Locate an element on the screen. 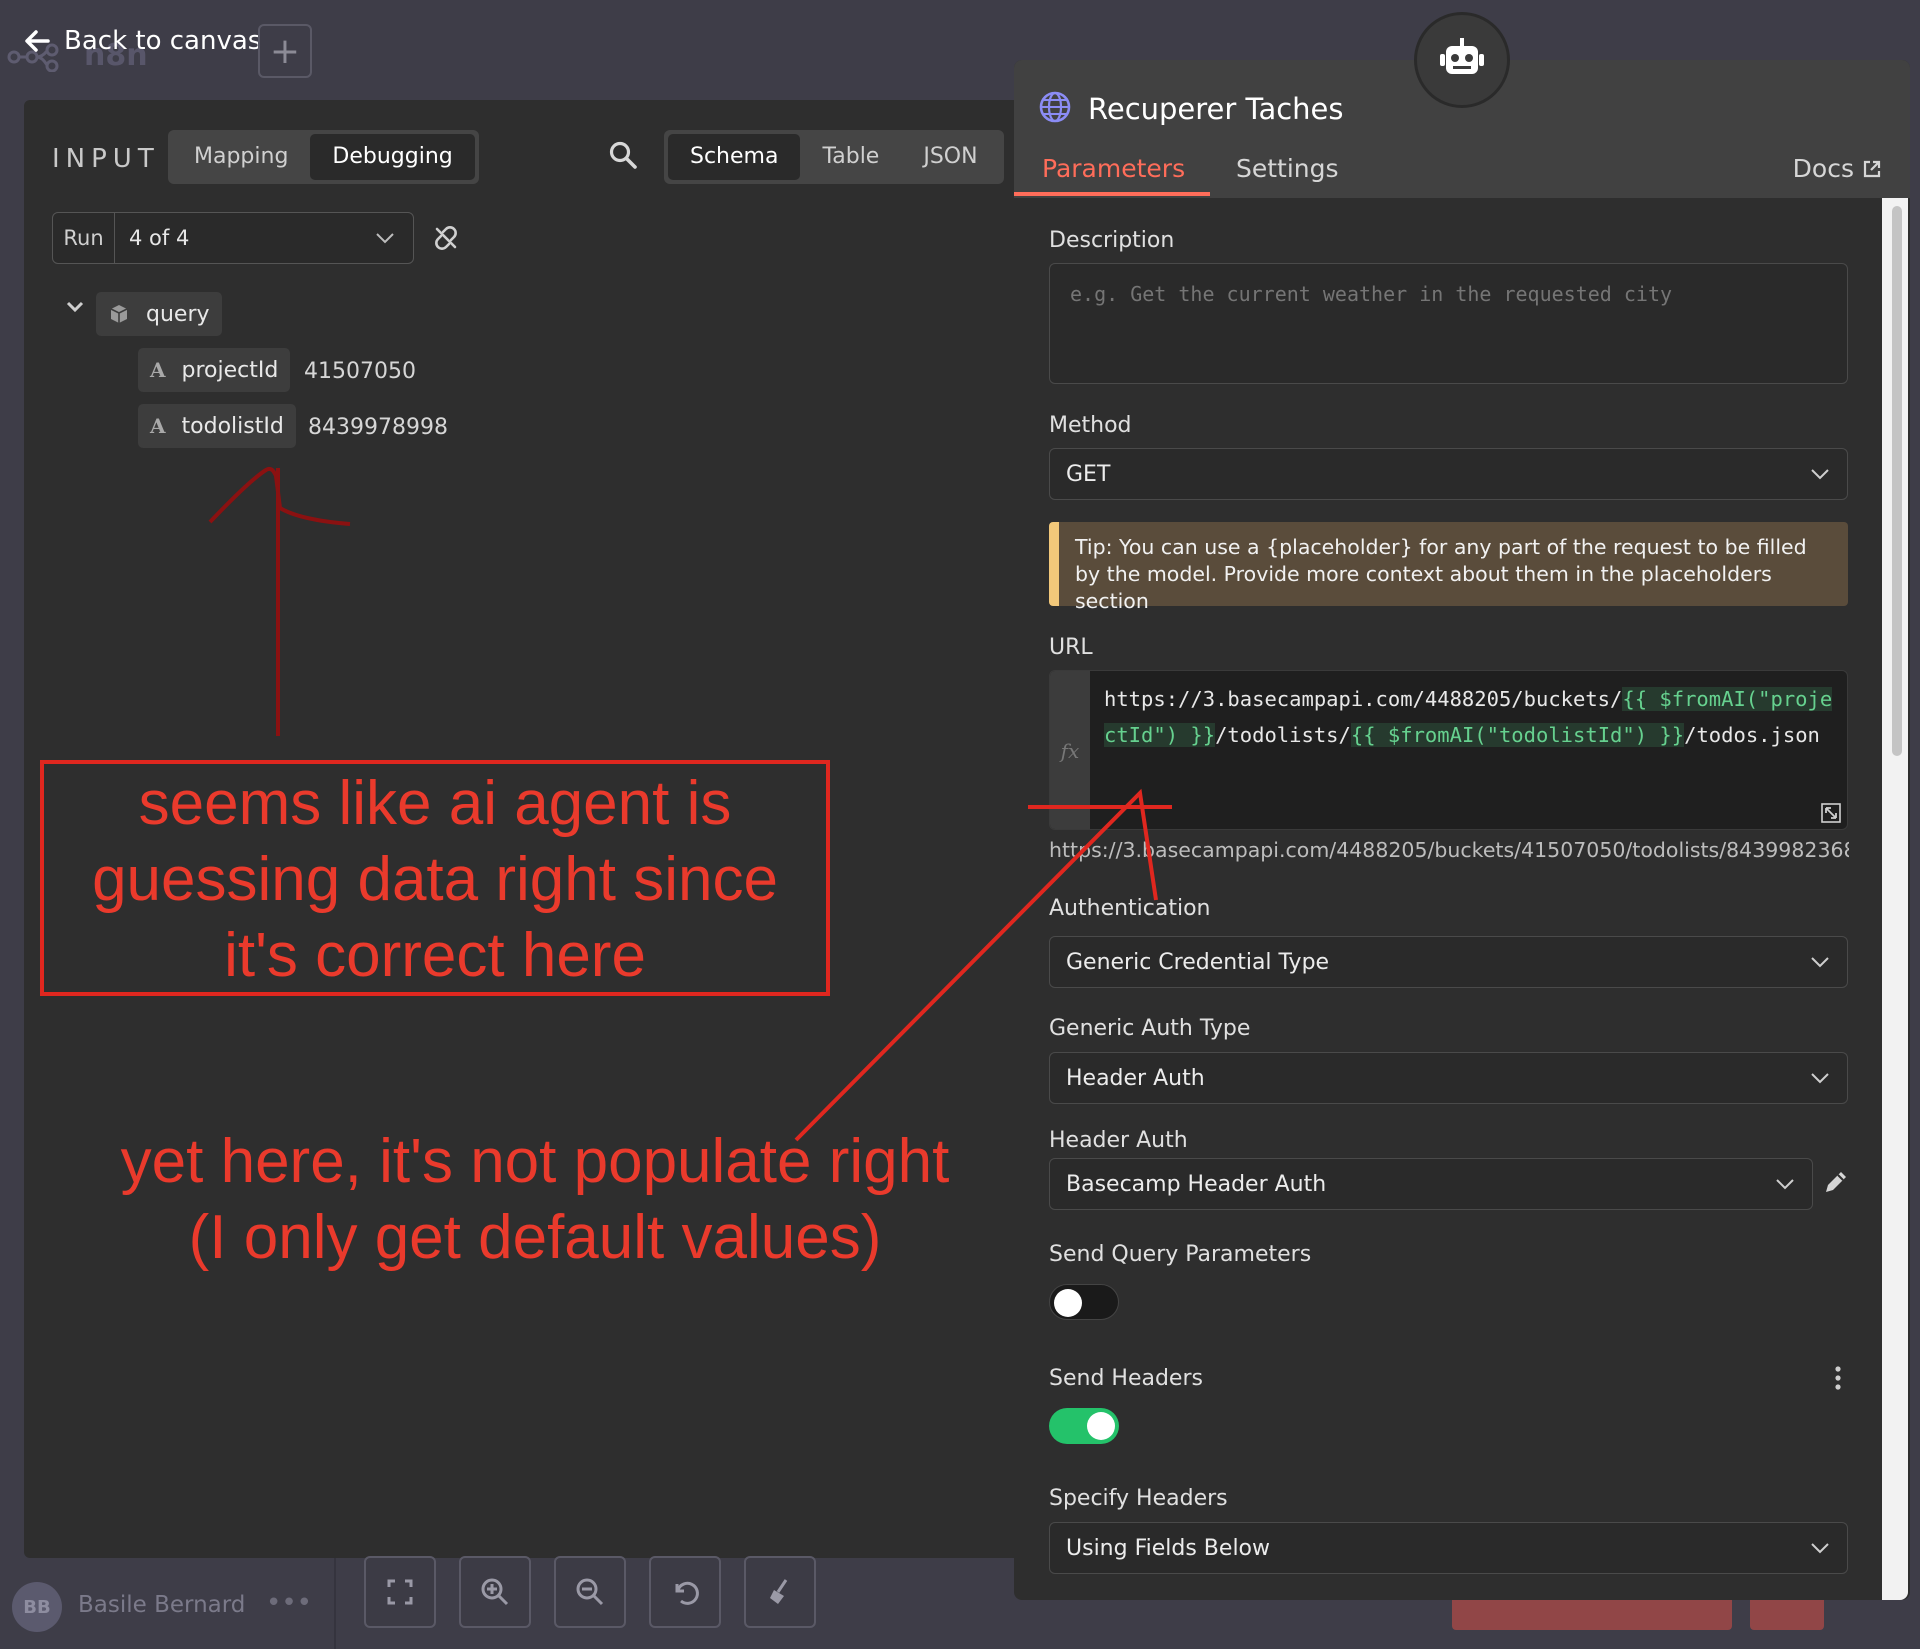 This screenshot has width=1920, height=1649. avatar: BB is located at coordinates (37, 1607).